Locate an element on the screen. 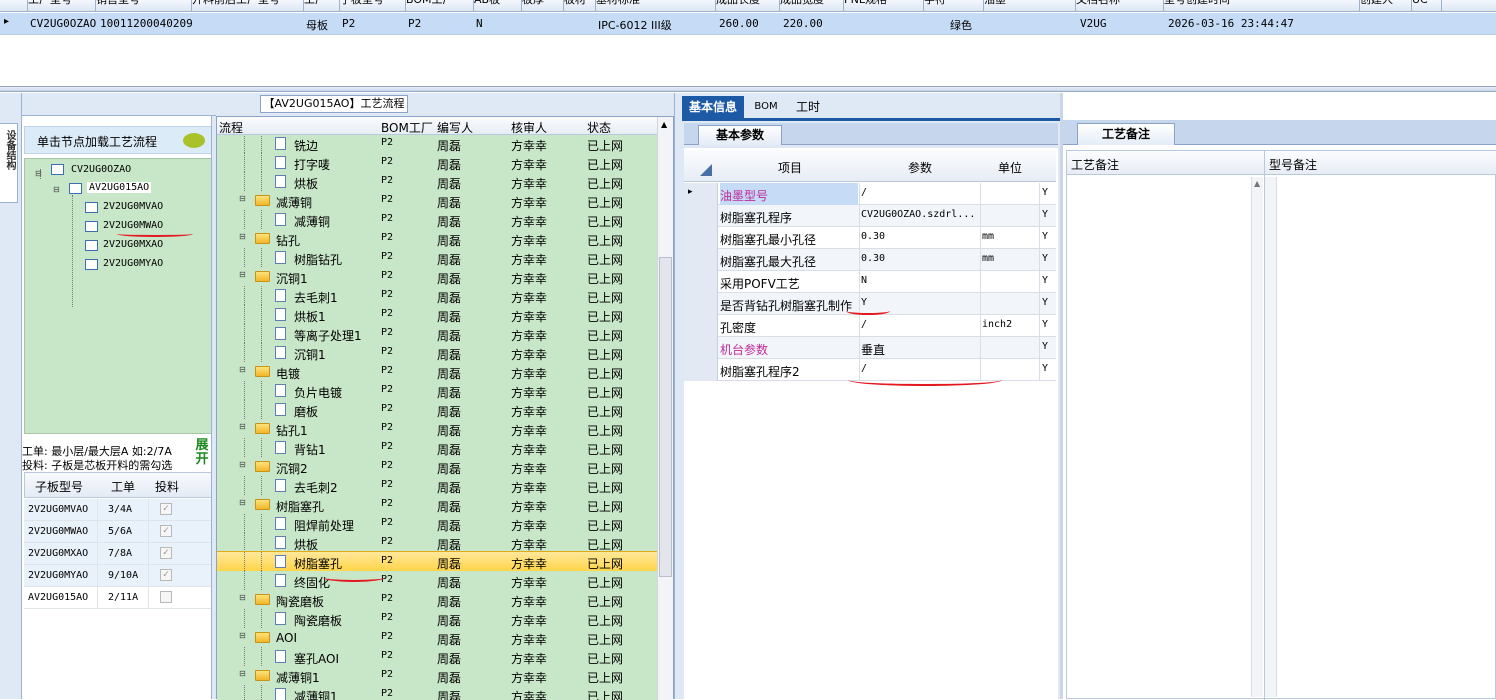  select-all-corner-icon is located at coordinates (706, 170).